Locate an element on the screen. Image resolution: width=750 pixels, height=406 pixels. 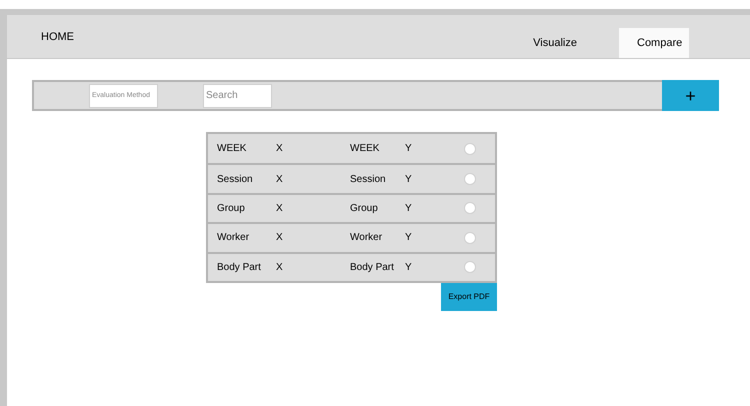
search-field: Search is located at coordinates (237, 96).